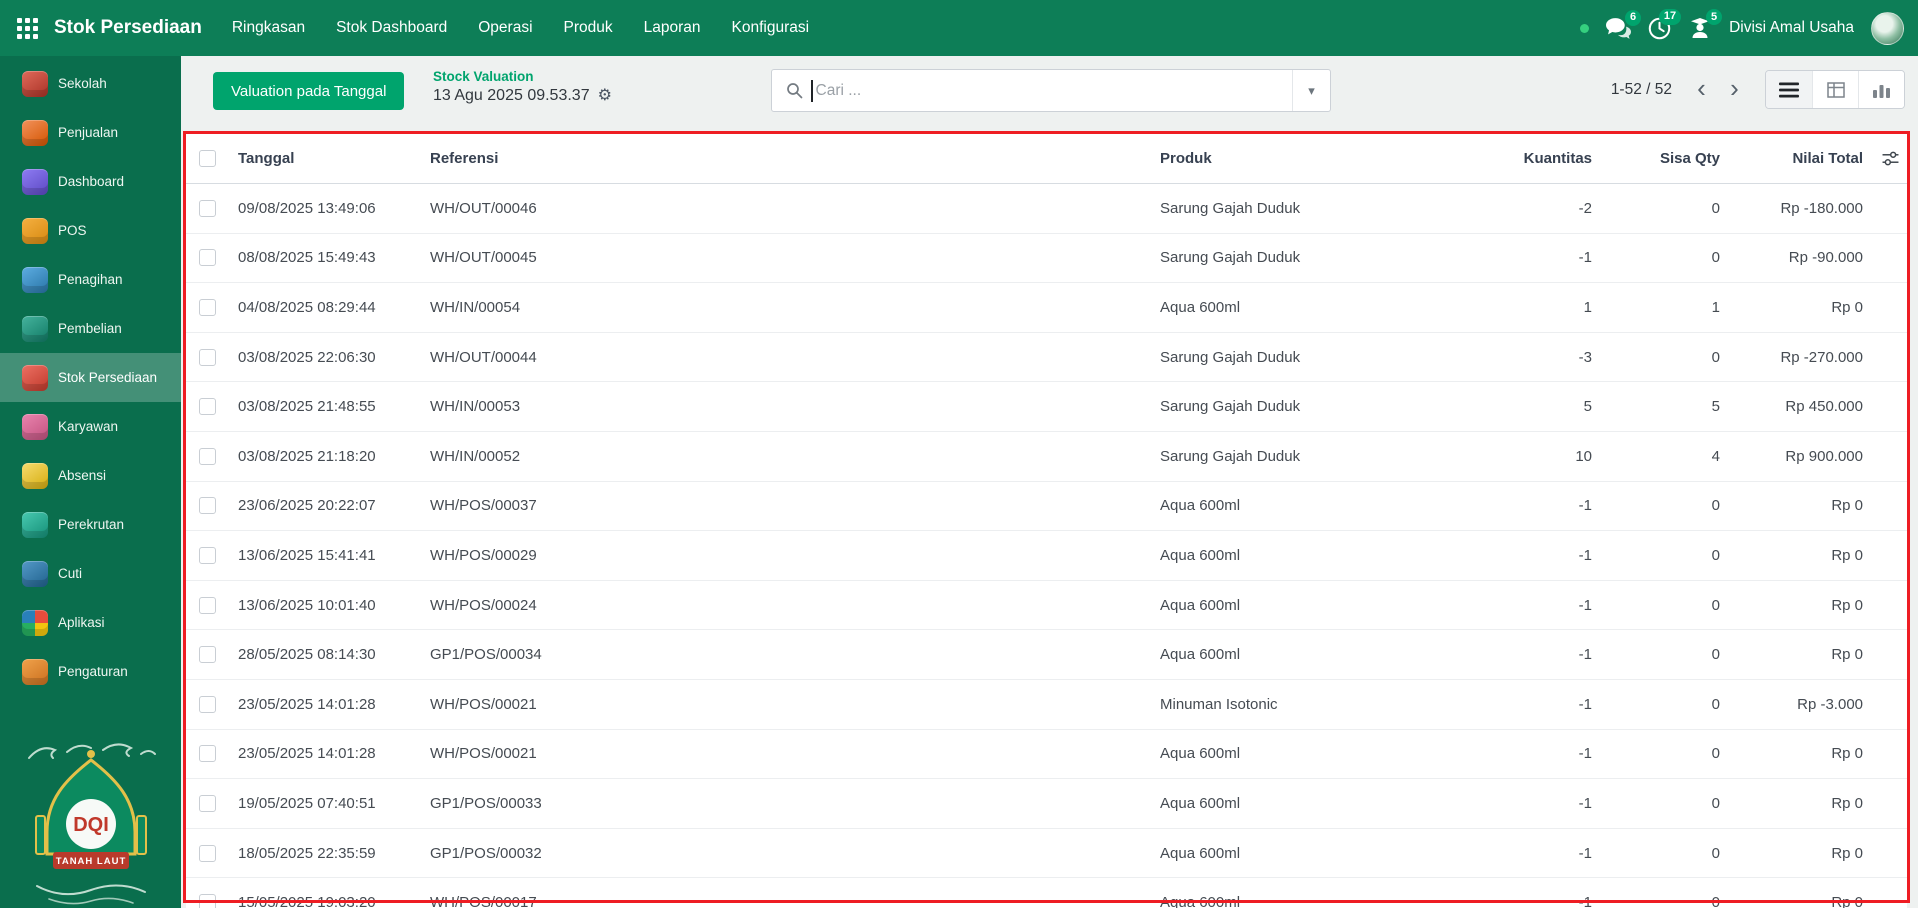  What do you see at coordinates (1734, 89) in the screenshot?
I see `pager-next-button: ›` at bounding box center [1734, 89].